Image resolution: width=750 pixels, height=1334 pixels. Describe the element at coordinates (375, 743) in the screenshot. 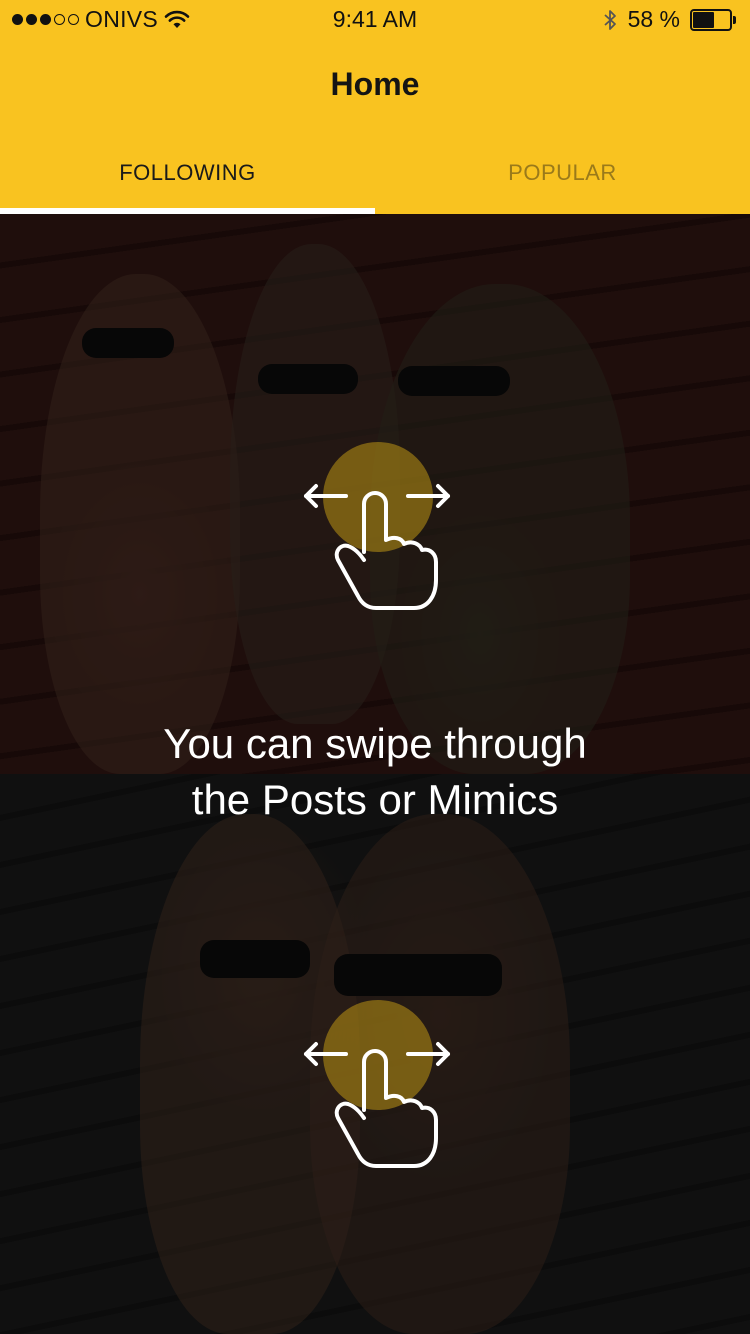

I see `swipe-hint-line-1: You can swipe through` at that location.